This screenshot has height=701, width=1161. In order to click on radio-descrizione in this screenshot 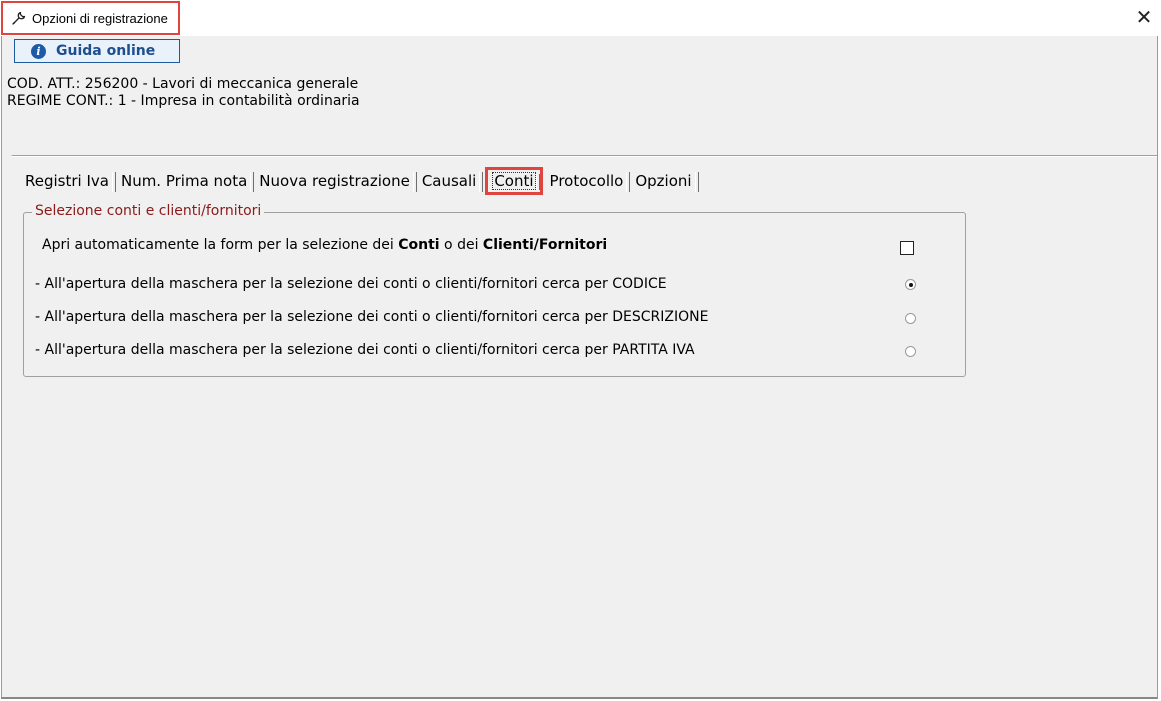, I will do `click(910, 318)`.